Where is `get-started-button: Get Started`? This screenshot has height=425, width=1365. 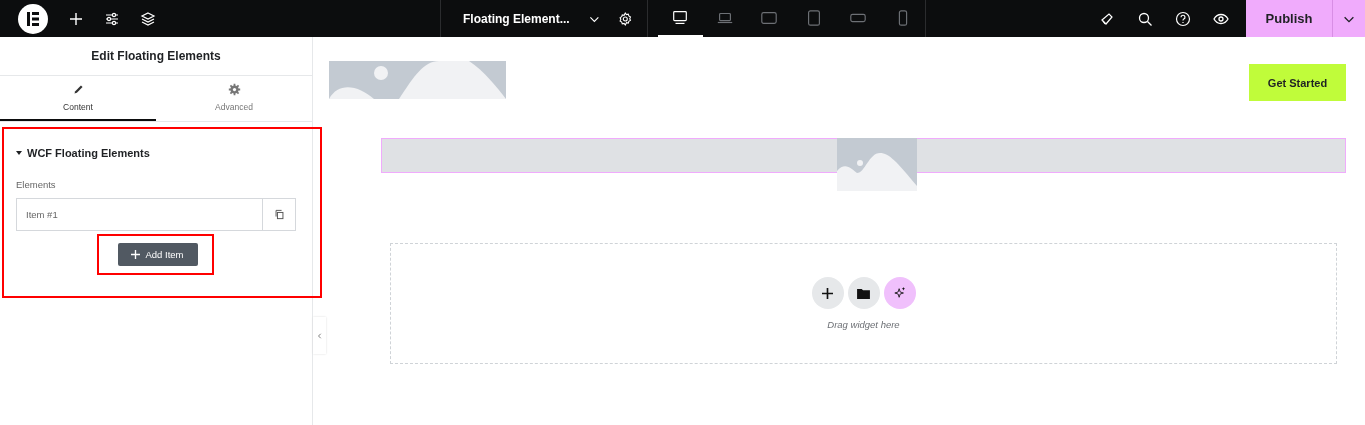 get-started-button: Get Started is located at coordinates (1297, 82).